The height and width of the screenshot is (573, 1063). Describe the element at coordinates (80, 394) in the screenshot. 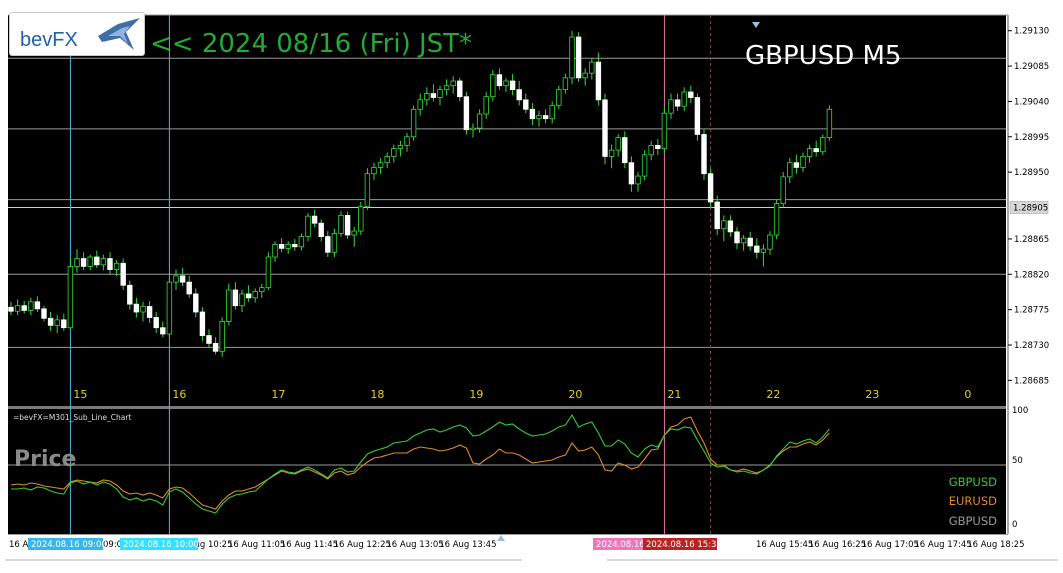

I see `hour-label: 15` at that location.